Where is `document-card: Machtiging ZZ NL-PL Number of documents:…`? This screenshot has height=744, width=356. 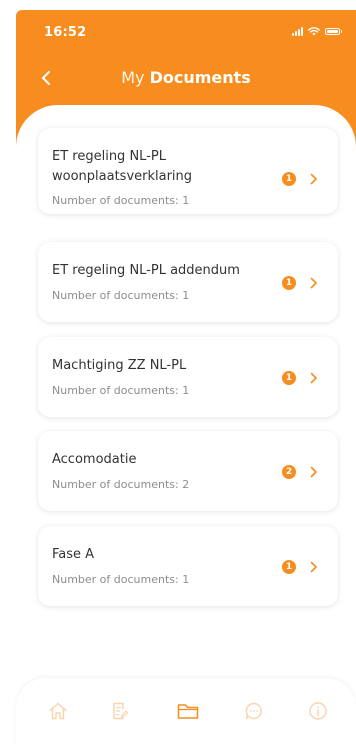 document-card: Machtiging ZZ NL-PL Number of documents:… is located at coordinates (188, 377).